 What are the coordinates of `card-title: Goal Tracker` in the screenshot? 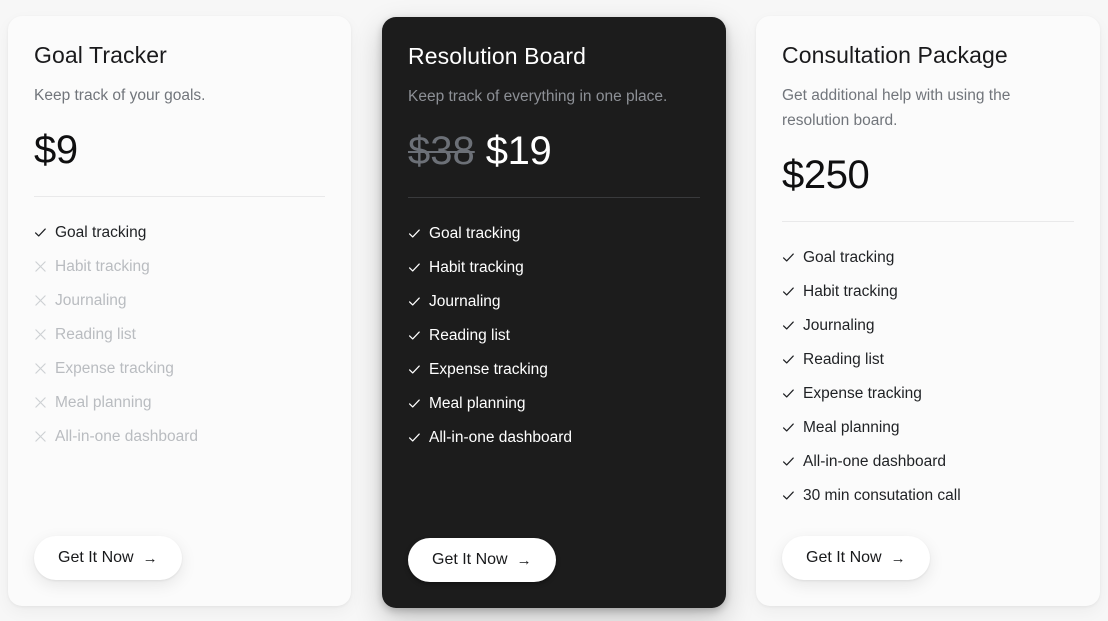 It's located at (100, 55).